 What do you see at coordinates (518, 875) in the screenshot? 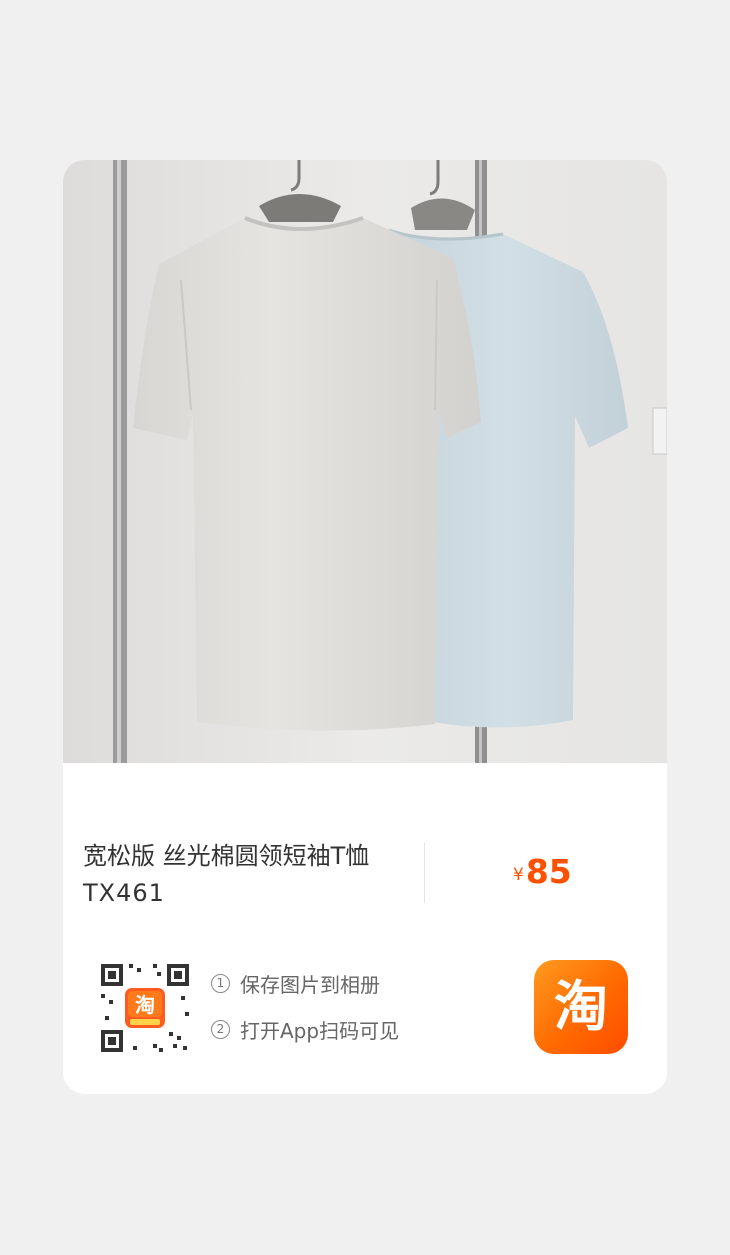
I see `price-currency: ¥` at bounding box center [518, 875].